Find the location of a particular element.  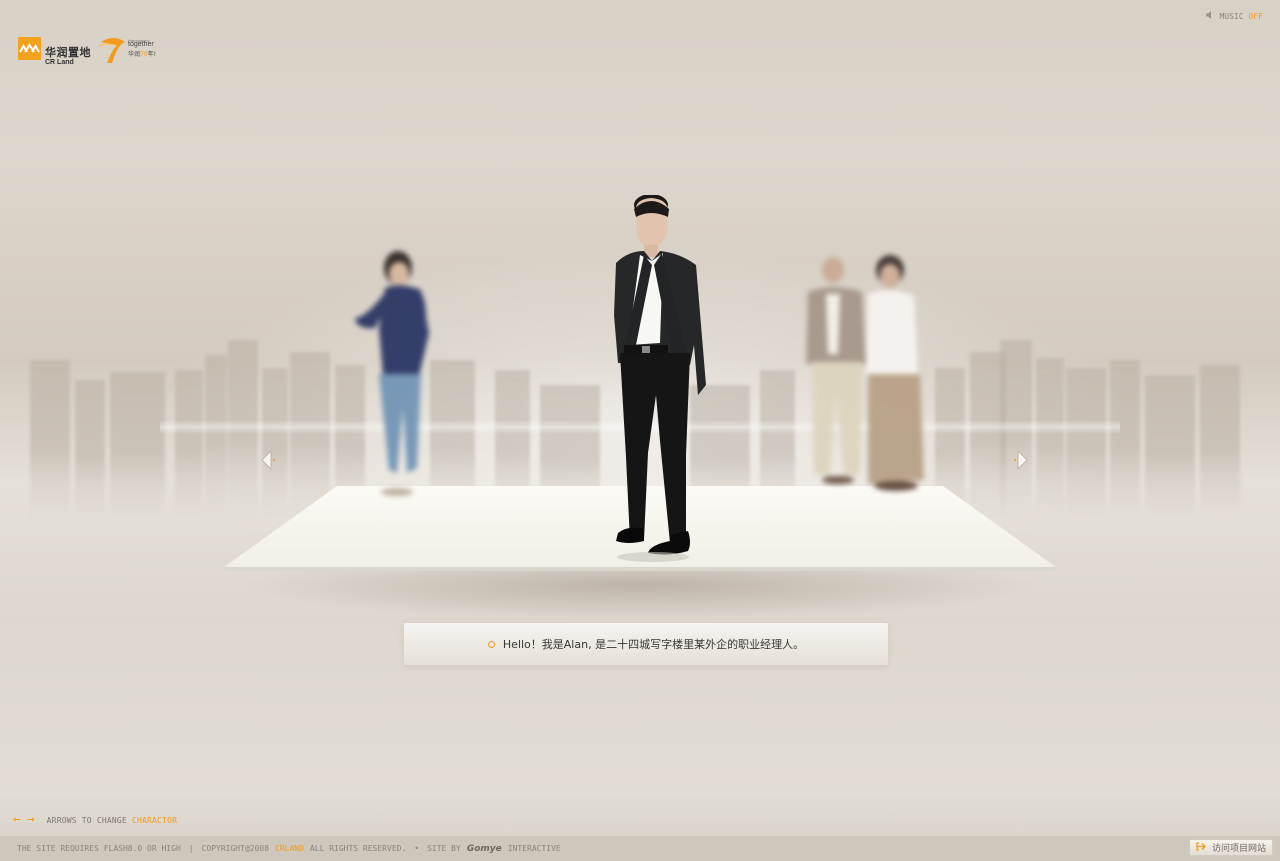

crland-logo: 华润置地 CR Land Harmony by together 华润70年! is located at coordinates (98, 53).